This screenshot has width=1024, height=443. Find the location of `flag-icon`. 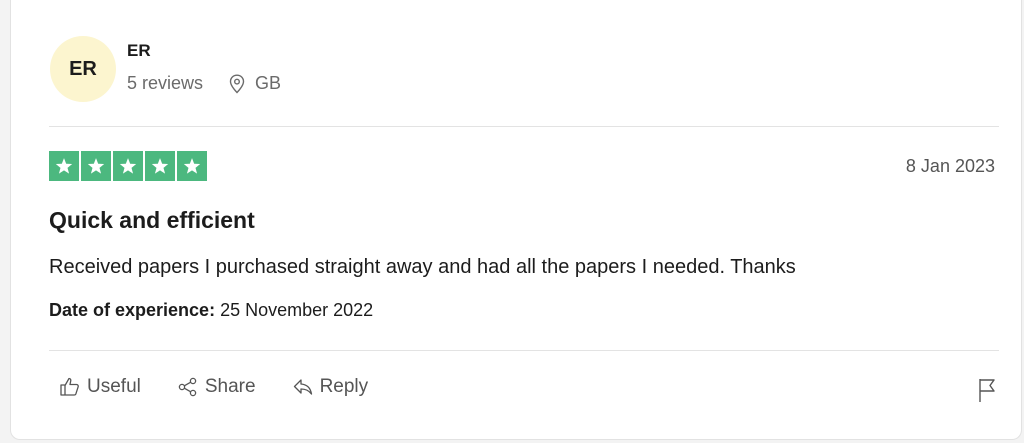

flag-icon is located at coordinates (987, 390).